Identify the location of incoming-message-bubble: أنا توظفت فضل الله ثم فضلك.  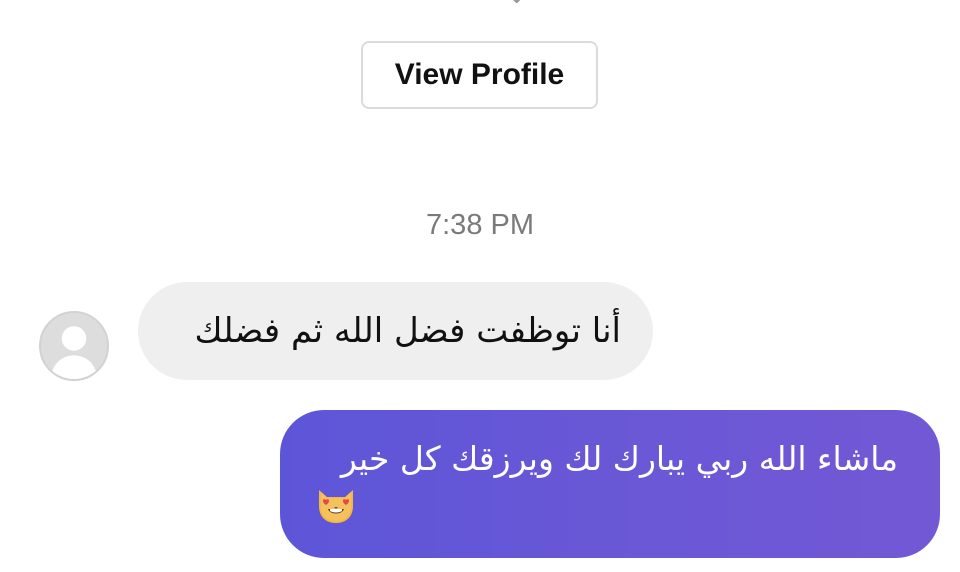
(395, 331).